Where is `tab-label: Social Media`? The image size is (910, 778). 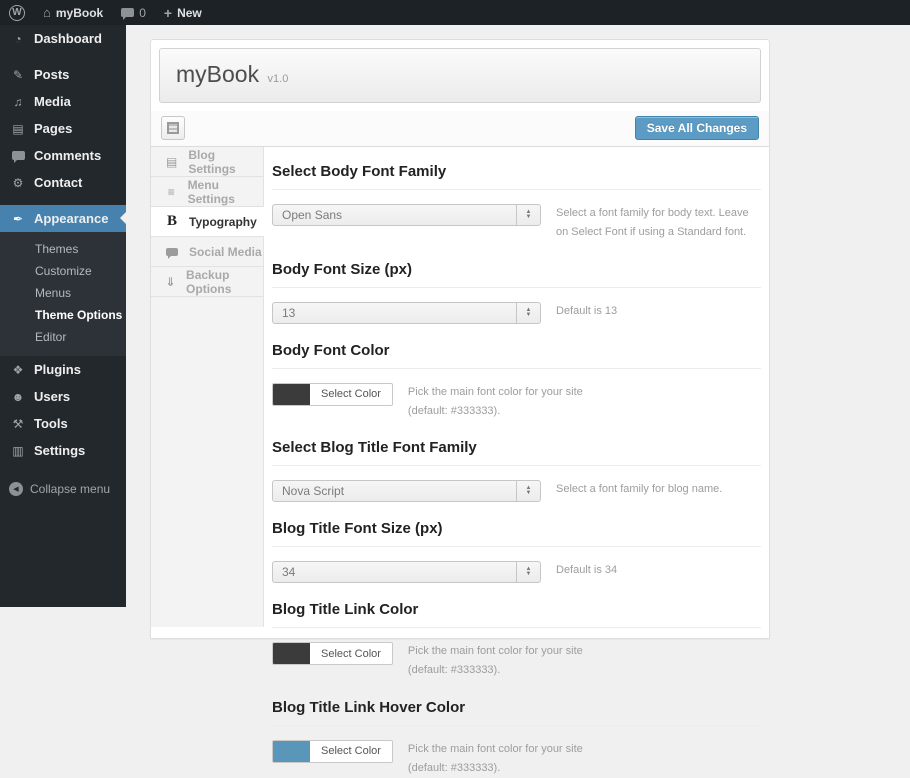
tab-label: Social Media is located at coordinates (225, 252).